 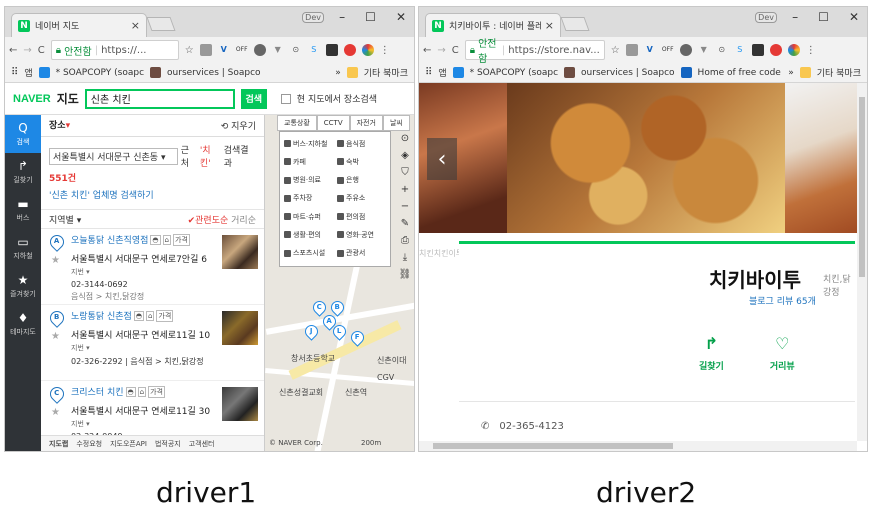 What do you see at coordinates (89, 444) in the screenshot?
I see `footer-link: 수정요청` at bounding box center [89, 444].